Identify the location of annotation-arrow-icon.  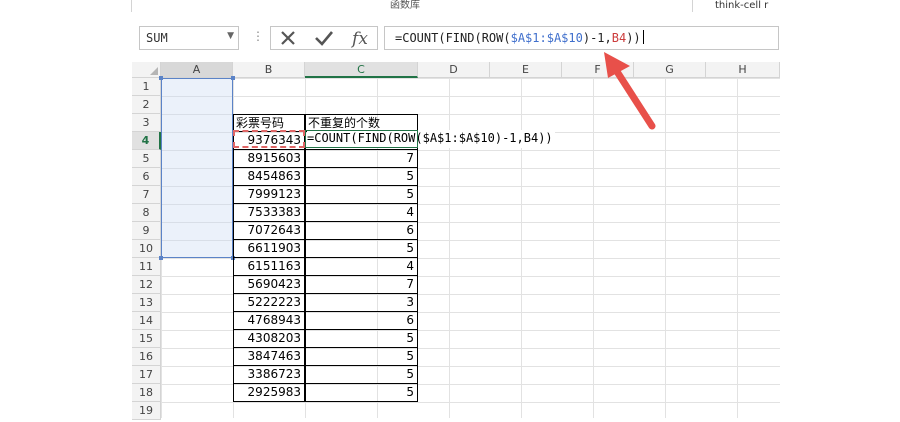
(630, 91).